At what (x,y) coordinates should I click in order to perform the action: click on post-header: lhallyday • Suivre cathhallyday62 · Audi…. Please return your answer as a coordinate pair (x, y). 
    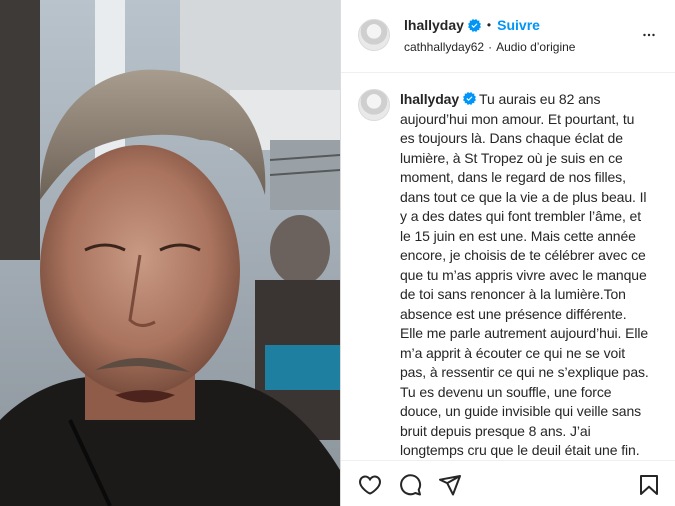
    Looking at the image, I should click on (508, 36).